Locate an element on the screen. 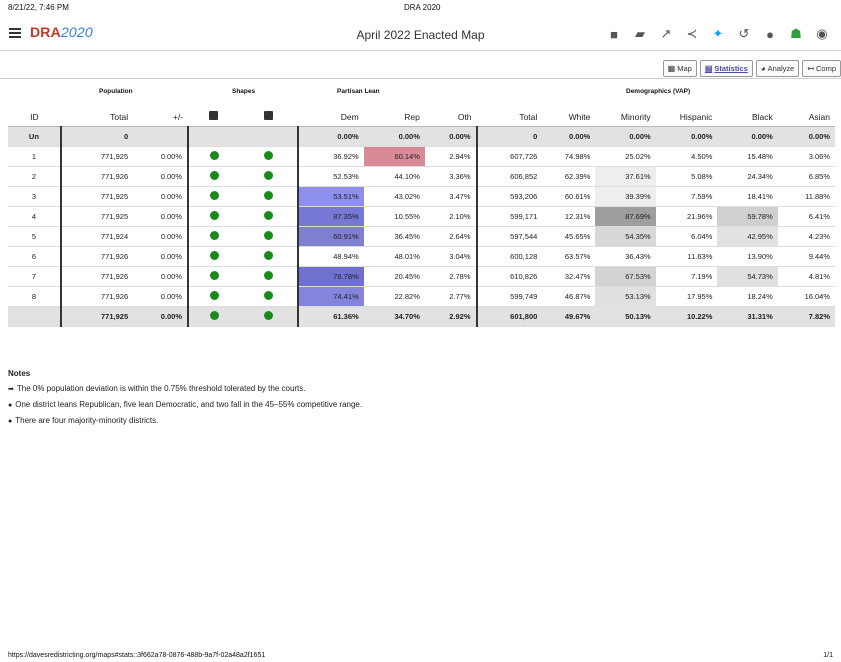  cell-id: 5 is located at coordinates (34, 236).